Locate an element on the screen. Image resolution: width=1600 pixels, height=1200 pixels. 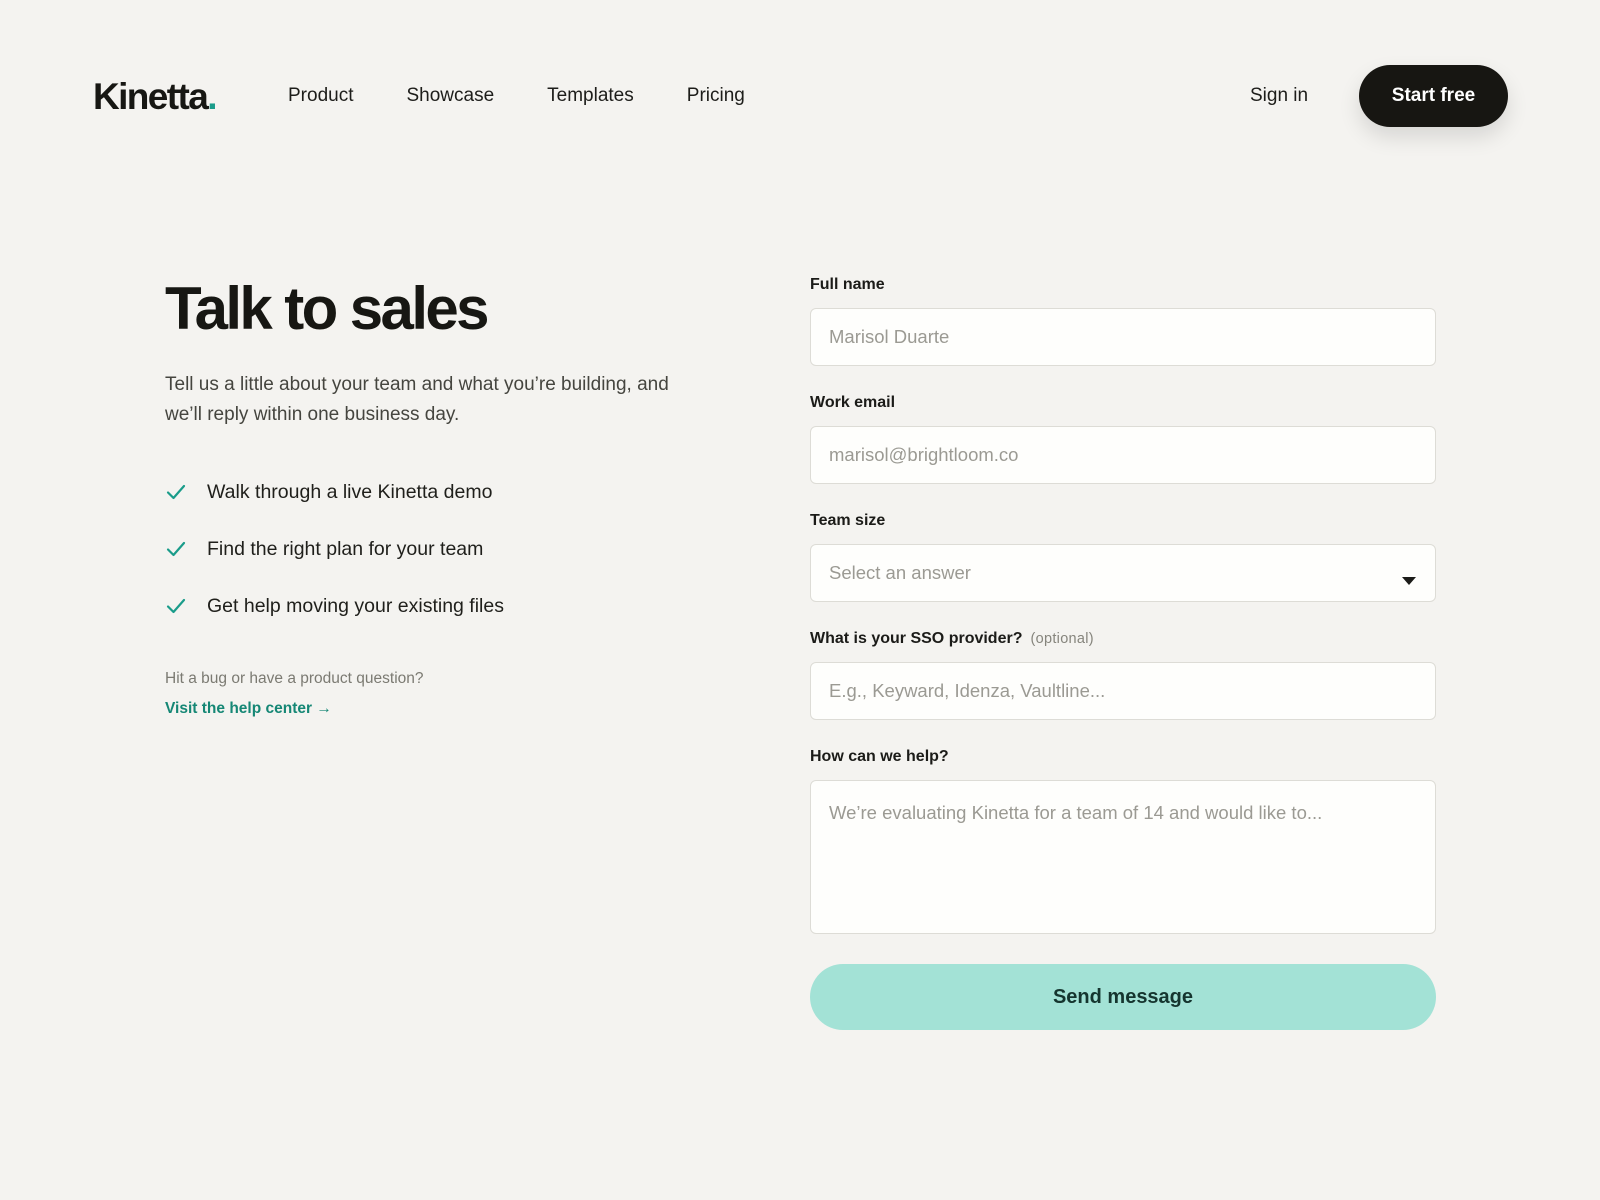
nav-item-pricing: Pricing is located at coordinates (716, 96).